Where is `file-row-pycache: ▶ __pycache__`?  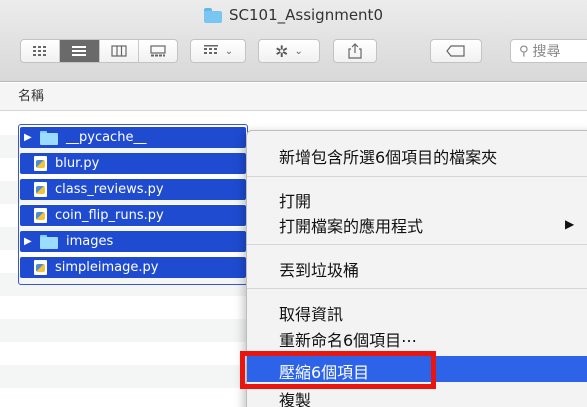 file-row-pycache: ▶ __pycache__ is located at coordinates (133, 137).